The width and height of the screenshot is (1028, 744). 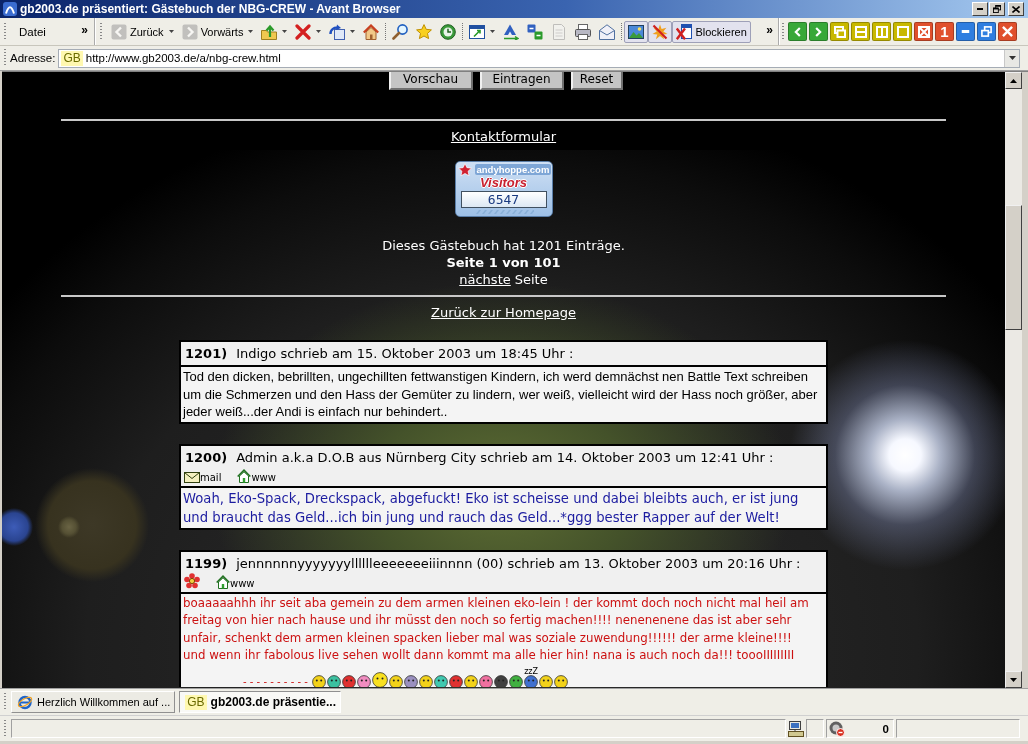 I want to click on mail-link: mail, so click(x=203, y=477).